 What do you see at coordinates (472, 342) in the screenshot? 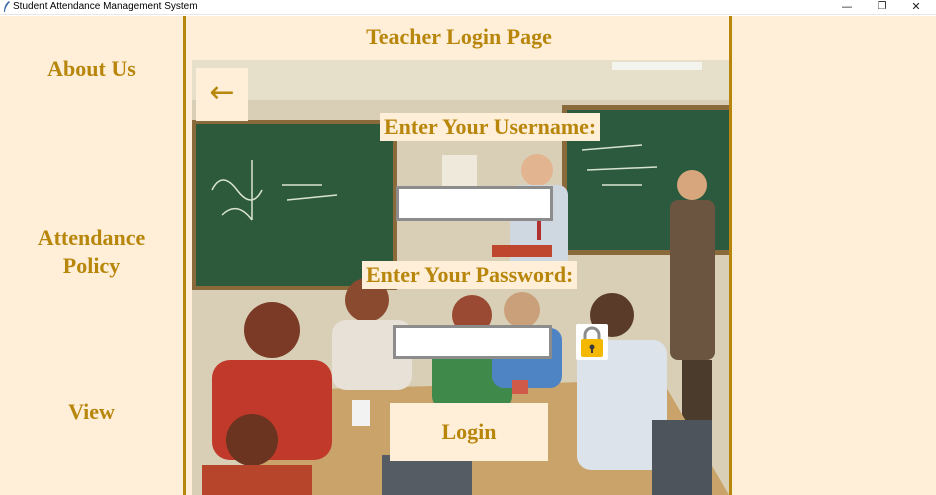
I see `password-field` at bounding box center [472, 342].